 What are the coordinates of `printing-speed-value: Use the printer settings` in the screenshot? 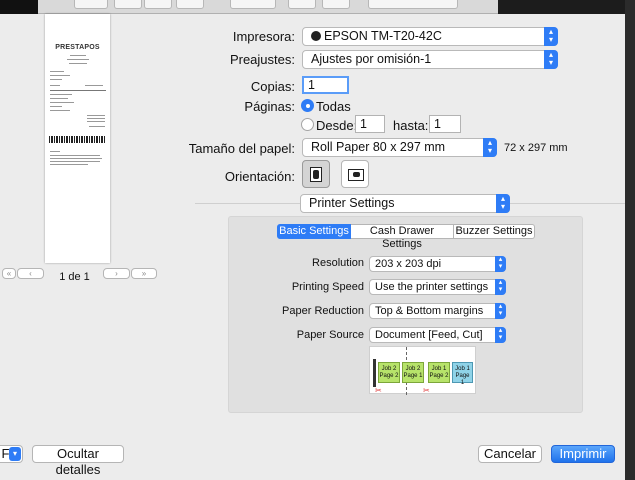 It's located at (432, 287).